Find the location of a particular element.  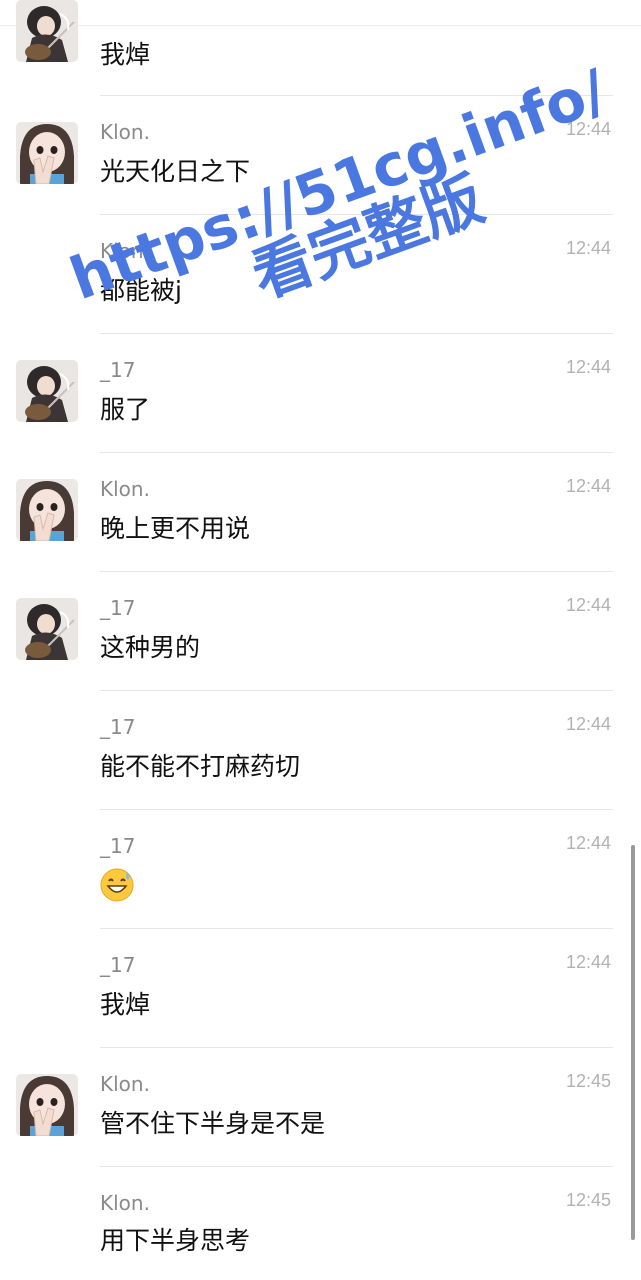

message-text: 光天化日之下 is located at coordinates (175, 172).